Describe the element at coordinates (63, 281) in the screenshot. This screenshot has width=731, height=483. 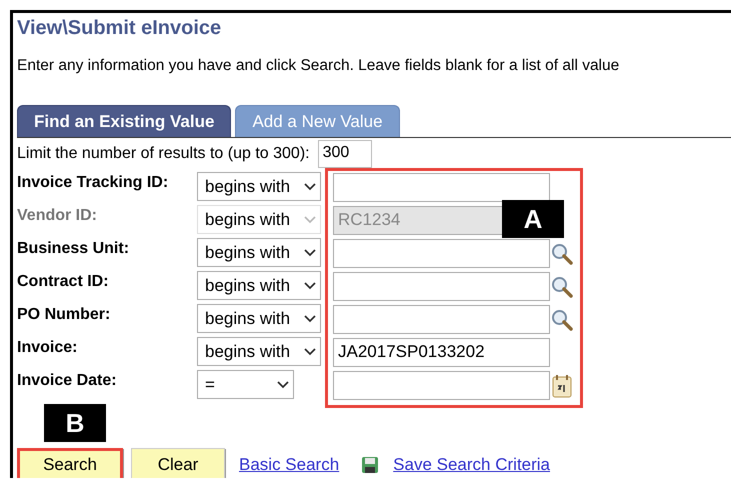
I see `field-label: Contract ID:` at that location.